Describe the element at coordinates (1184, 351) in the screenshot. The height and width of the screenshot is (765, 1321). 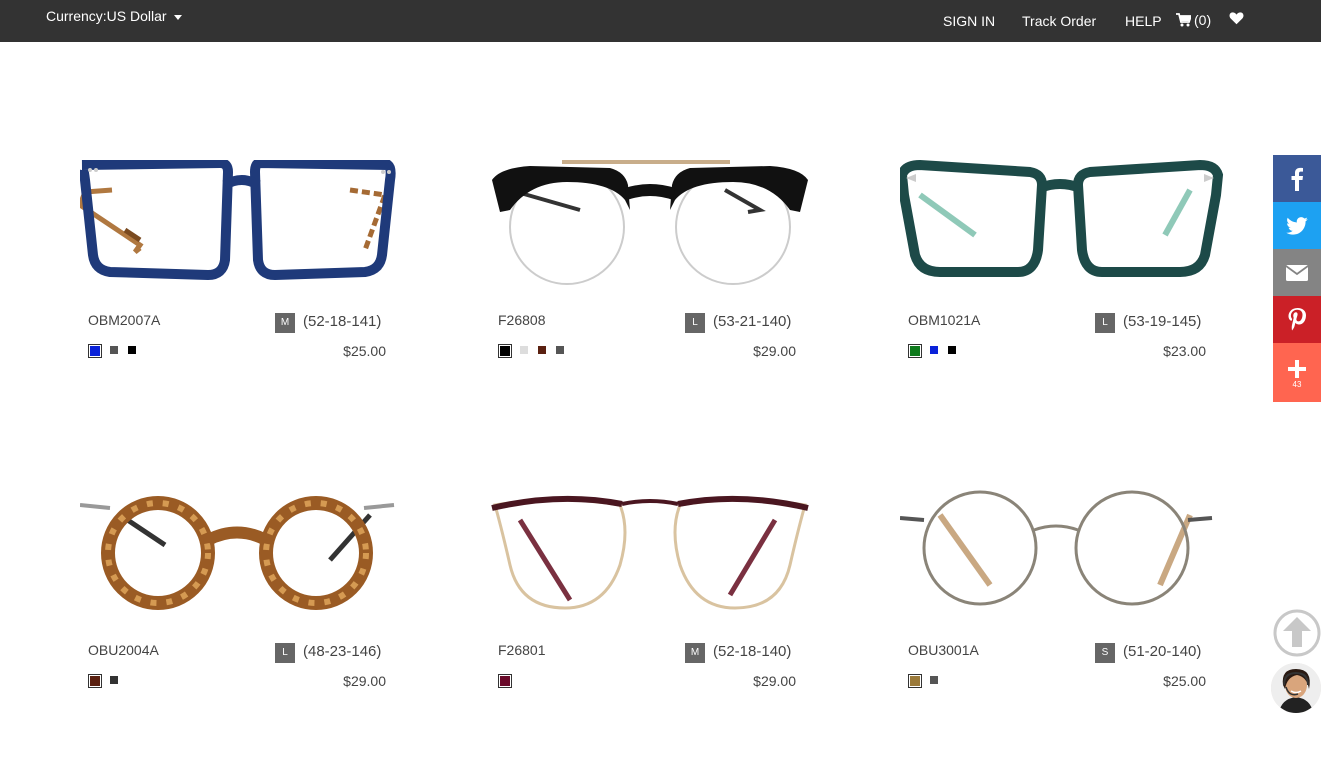
I see `product-price: $23.00` at that location.